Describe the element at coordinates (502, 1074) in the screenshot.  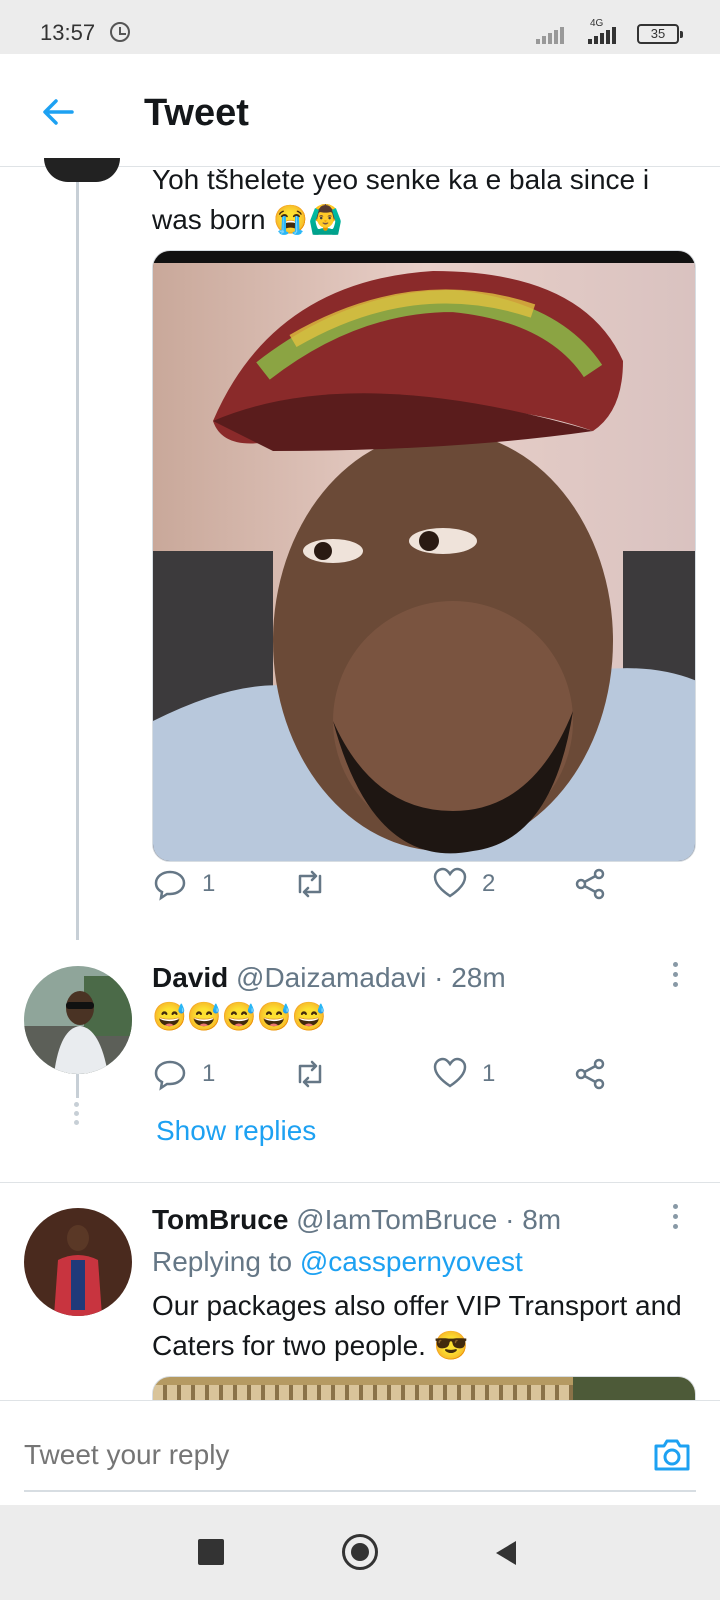
I see `like-button: 1` at that location.